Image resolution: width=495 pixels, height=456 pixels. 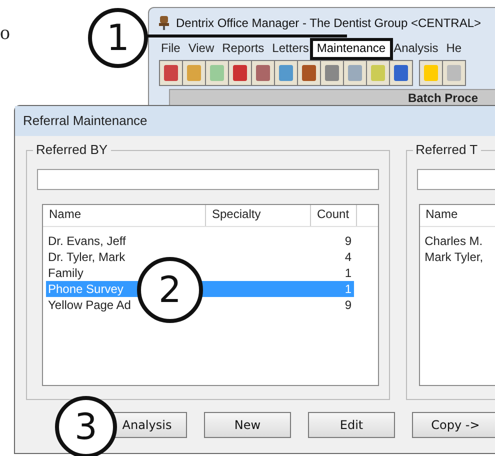 What do you see at coordinates (446, 149) in the screenshot?
I see `group-label: Referred T` at bounding box center [446, 149].